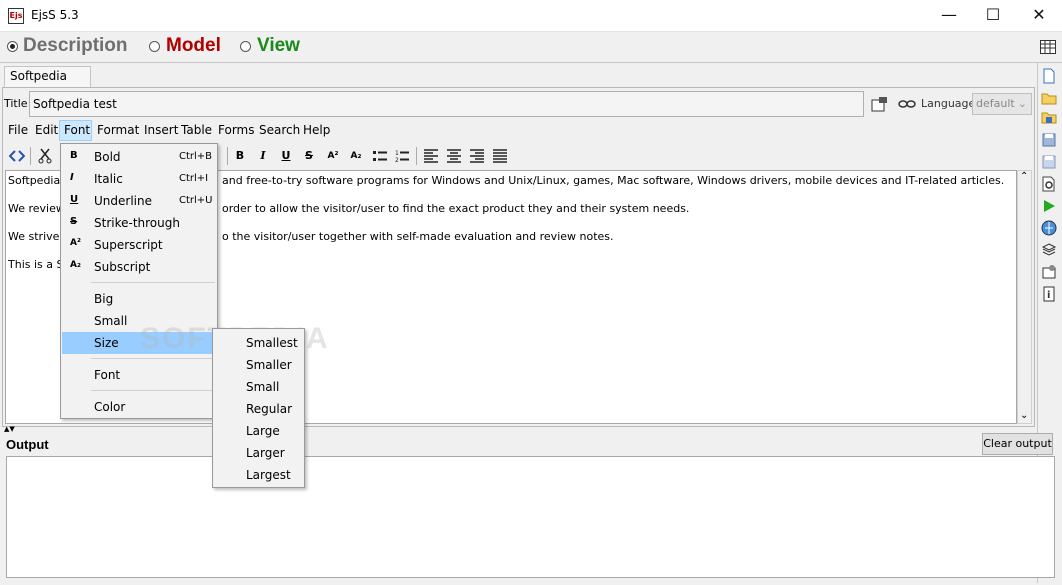 This screenshot has height=585, width=1062. I want to click on page-properties-icon, so click(880, 104).